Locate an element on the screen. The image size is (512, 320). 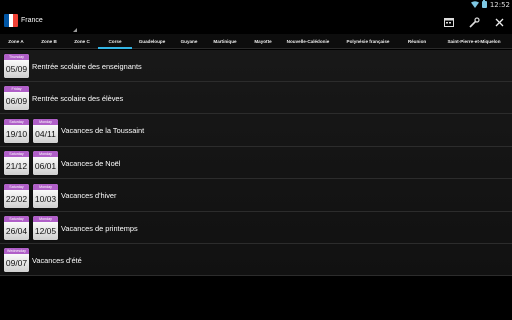
france-flag-icon is located at coordinates (11, 20).